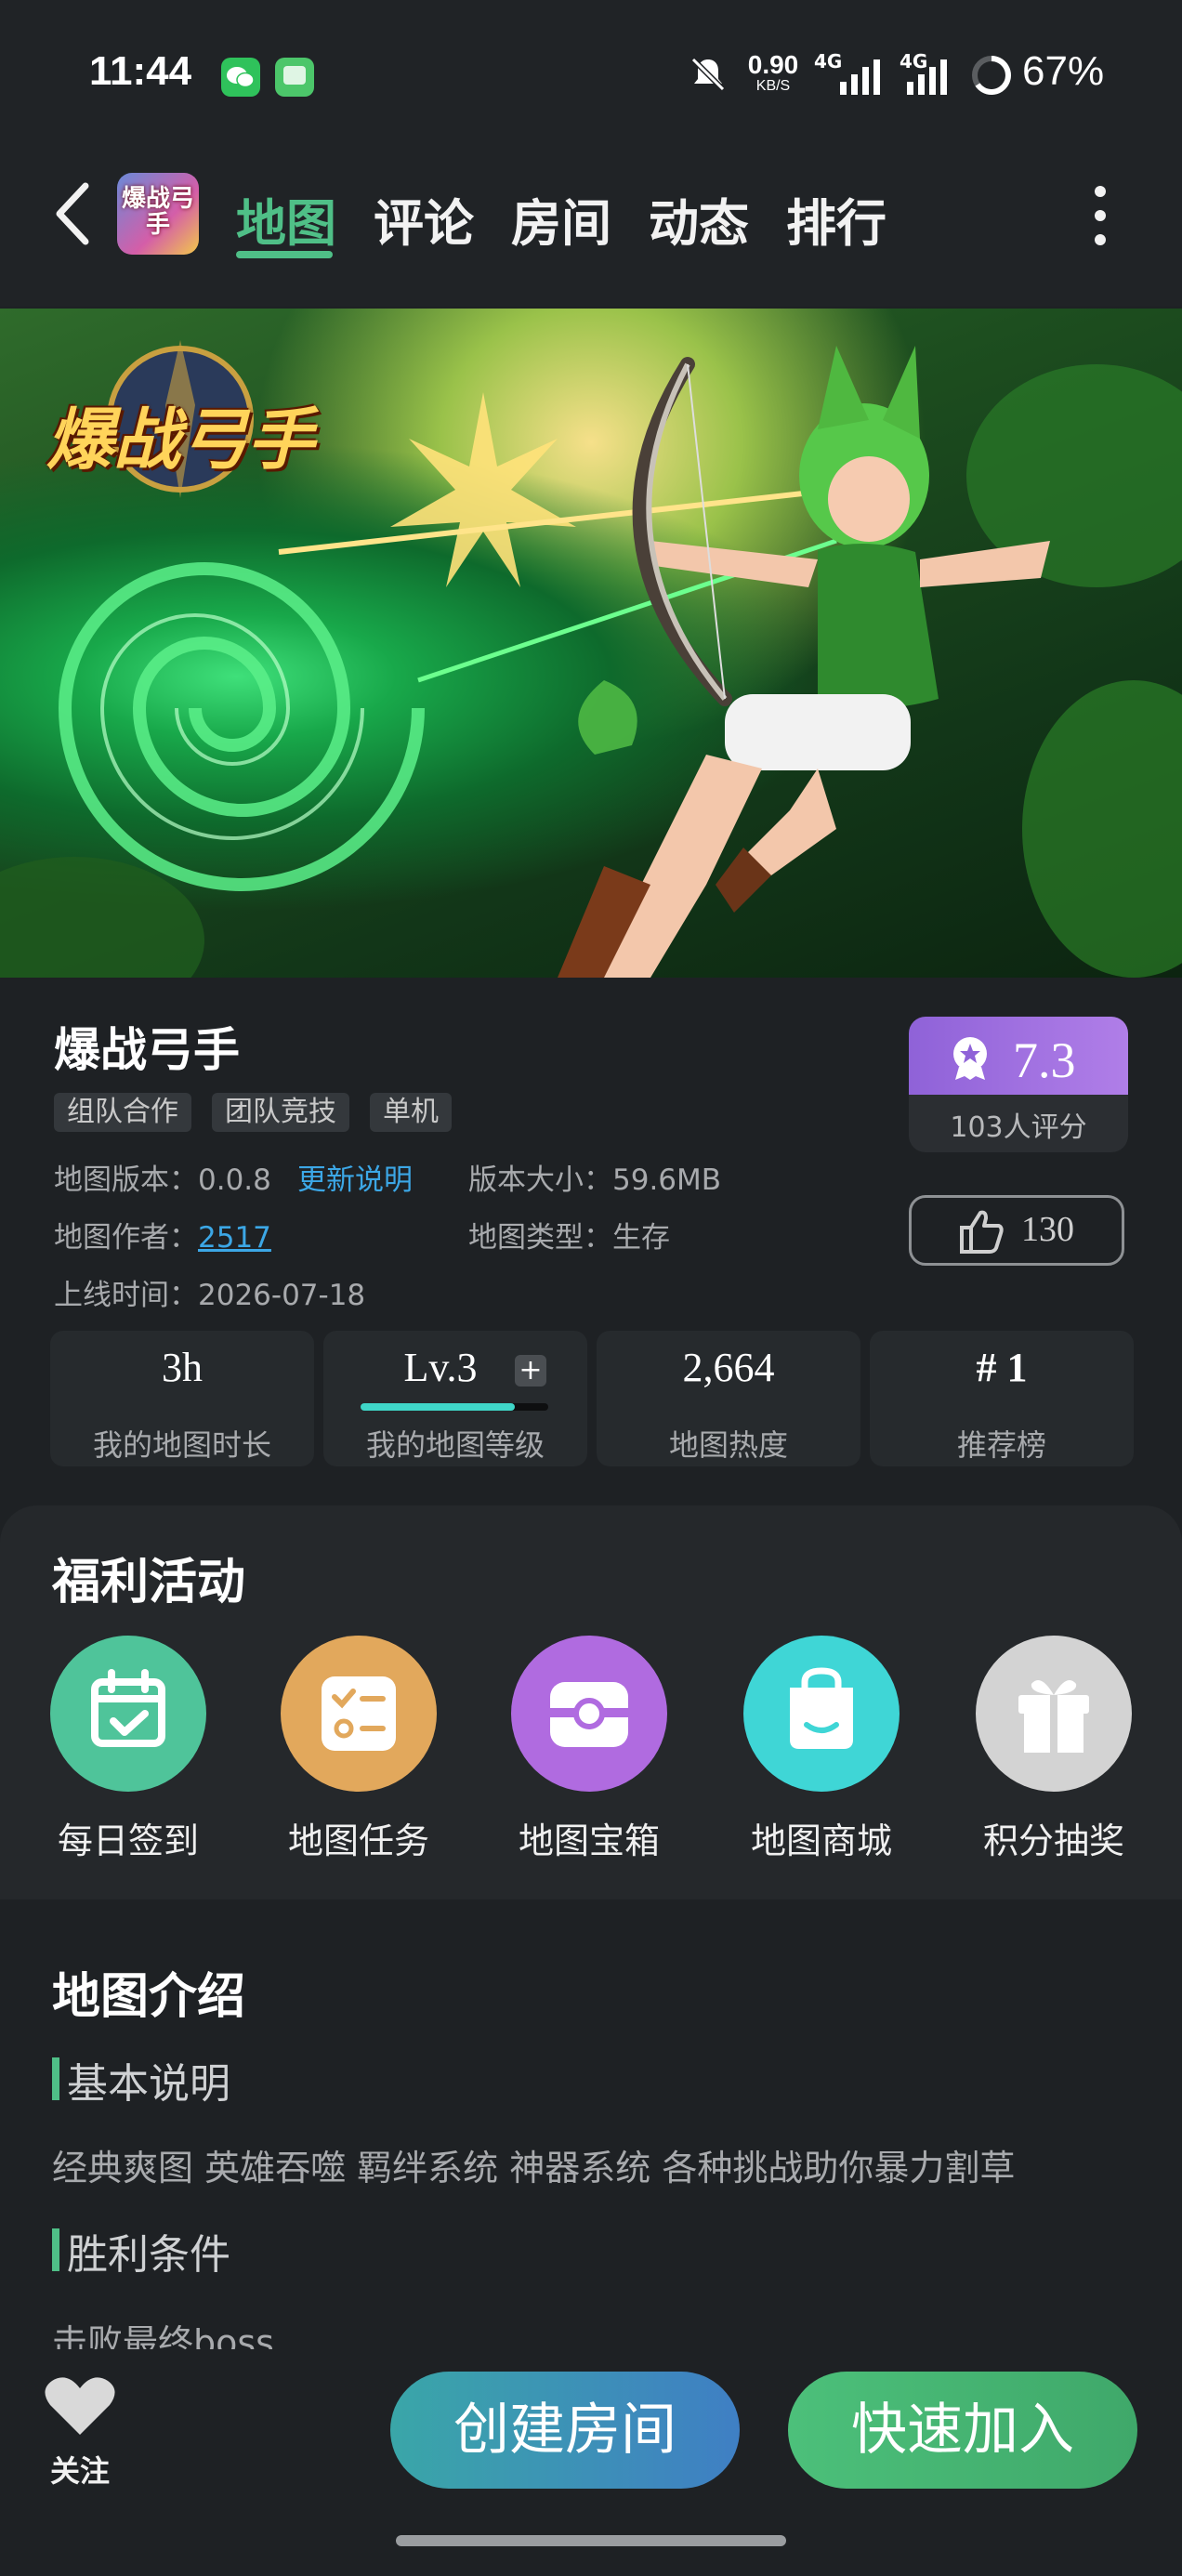 The width and height of the screenshot is (1182, 2576). Describe the element at coordinates (962, 2430) in the screenshot. I see `quick-join-button: 快速加入` at that location.